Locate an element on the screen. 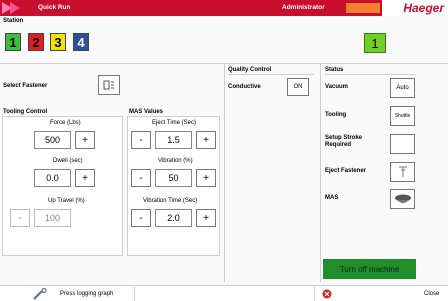 The height and width of the screenshot is (301, 448). eject-fastener-icon is located at coordinates (402, 171).